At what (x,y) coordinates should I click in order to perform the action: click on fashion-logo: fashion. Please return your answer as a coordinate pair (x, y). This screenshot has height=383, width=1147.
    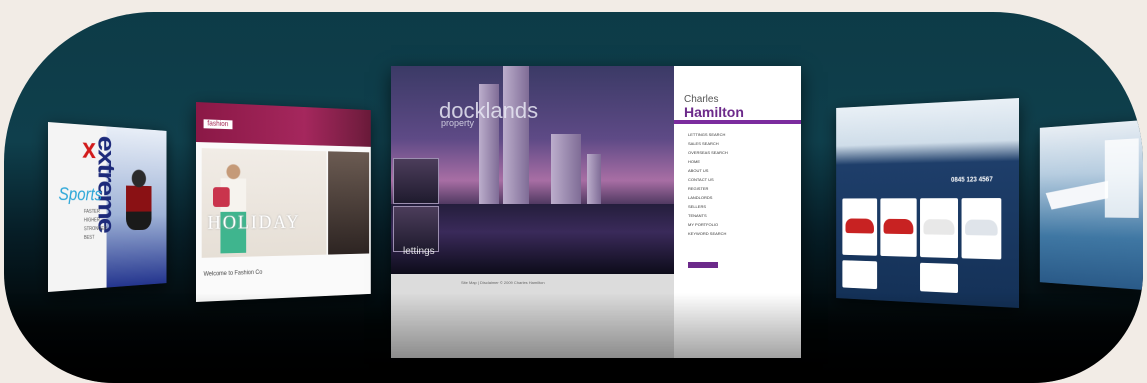
    Looking at the image, I should click on (218, 124).